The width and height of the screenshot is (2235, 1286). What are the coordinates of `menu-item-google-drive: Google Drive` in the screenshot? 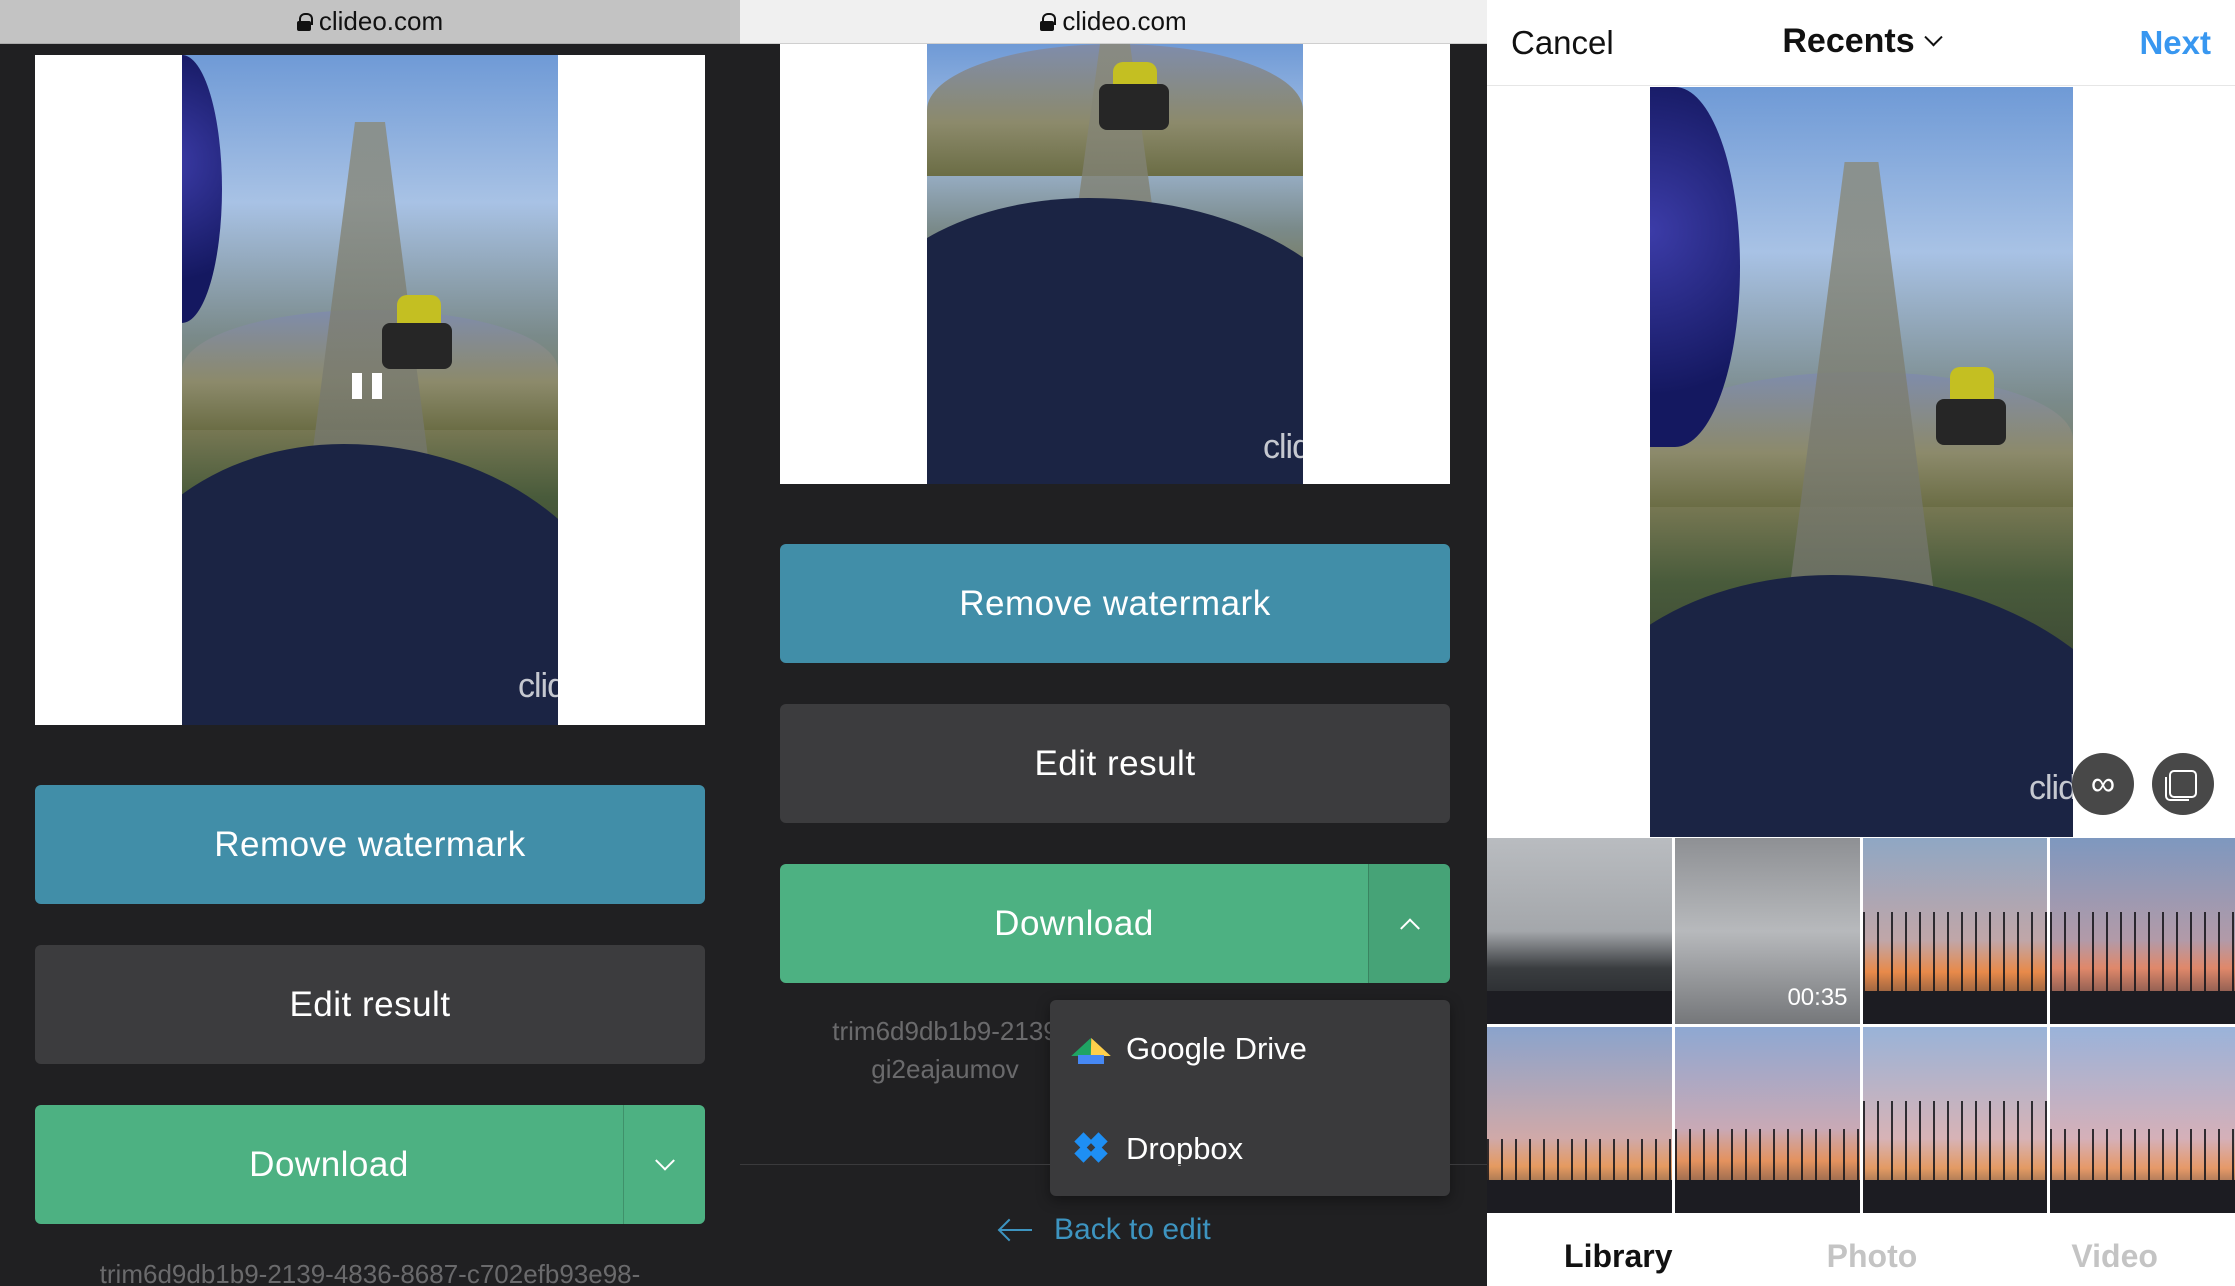 It's located at (1250, 1049).